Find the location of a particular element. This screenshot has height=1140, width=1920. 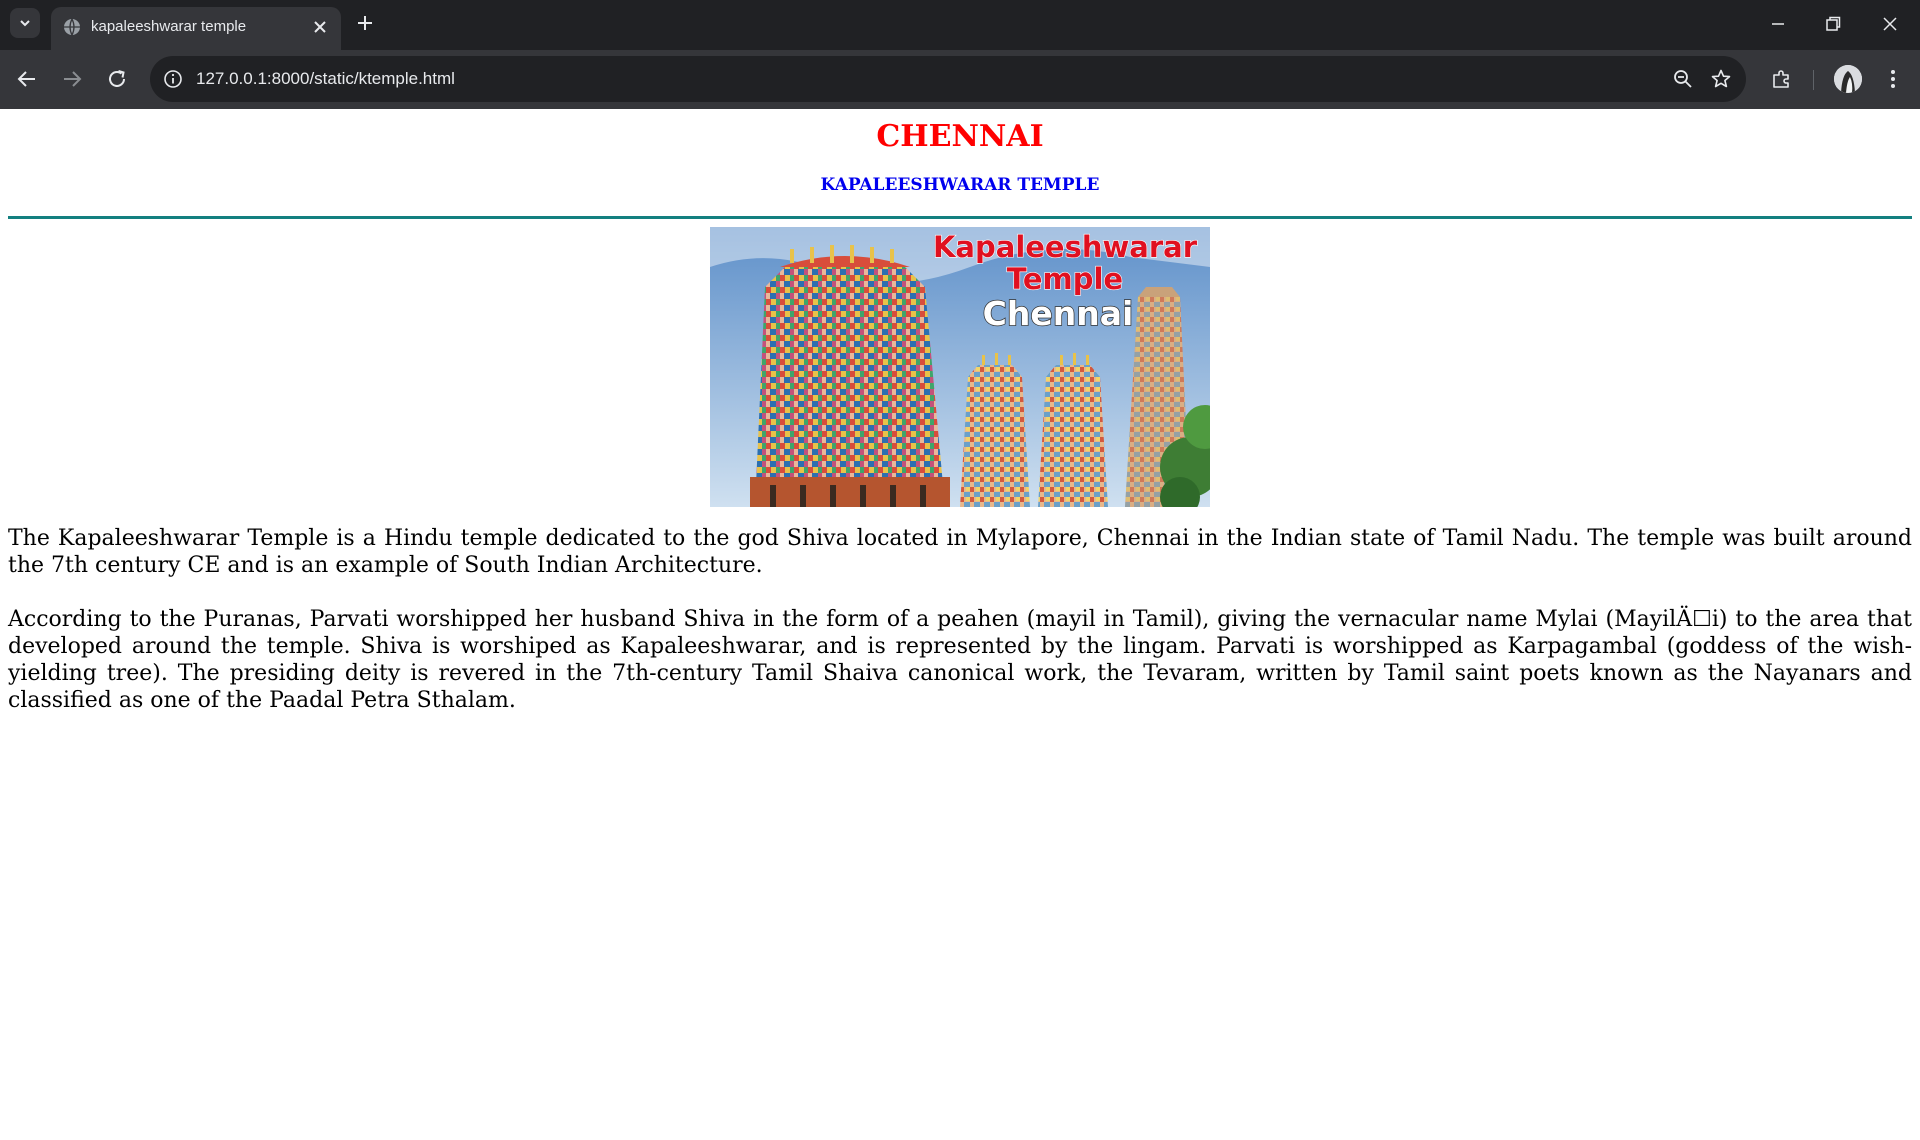

profile-picture-icon is located at coordinates (1848, 79).